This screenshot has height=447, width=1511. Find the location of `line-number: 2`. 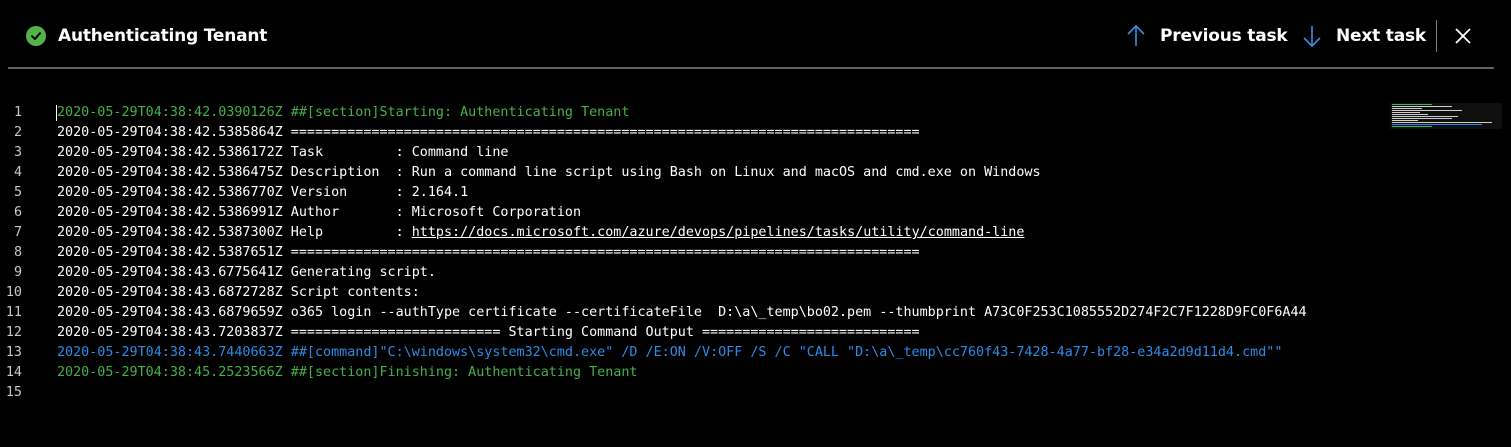

line-number: 2 is located at coordinates (17, 132).